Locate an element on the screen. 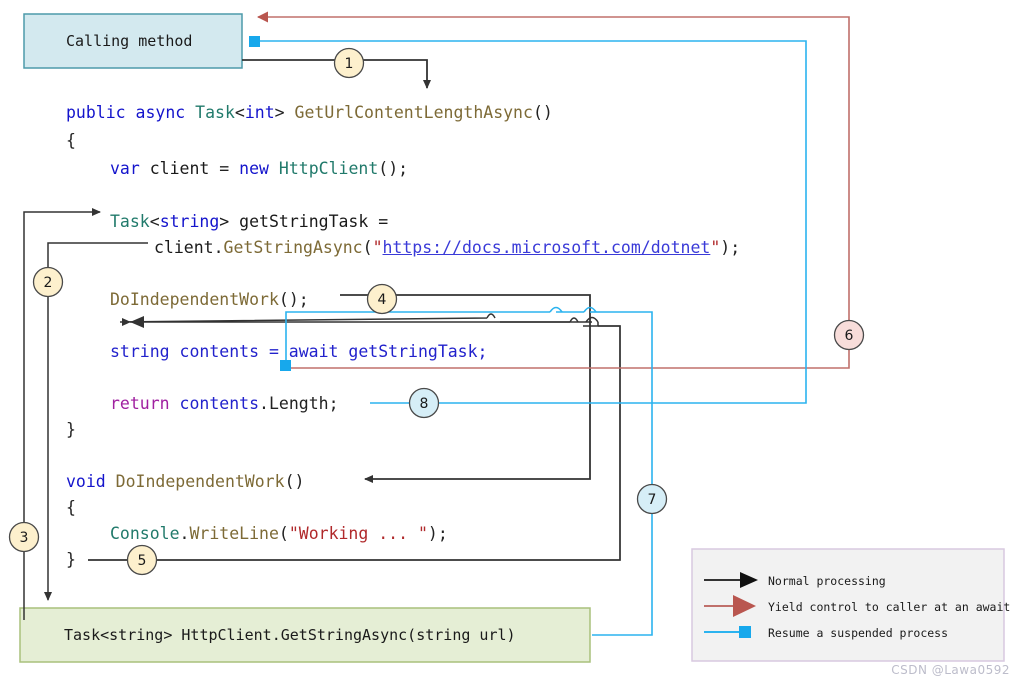  step-marker-4-label: 4 is located at coordinates (382, 300).